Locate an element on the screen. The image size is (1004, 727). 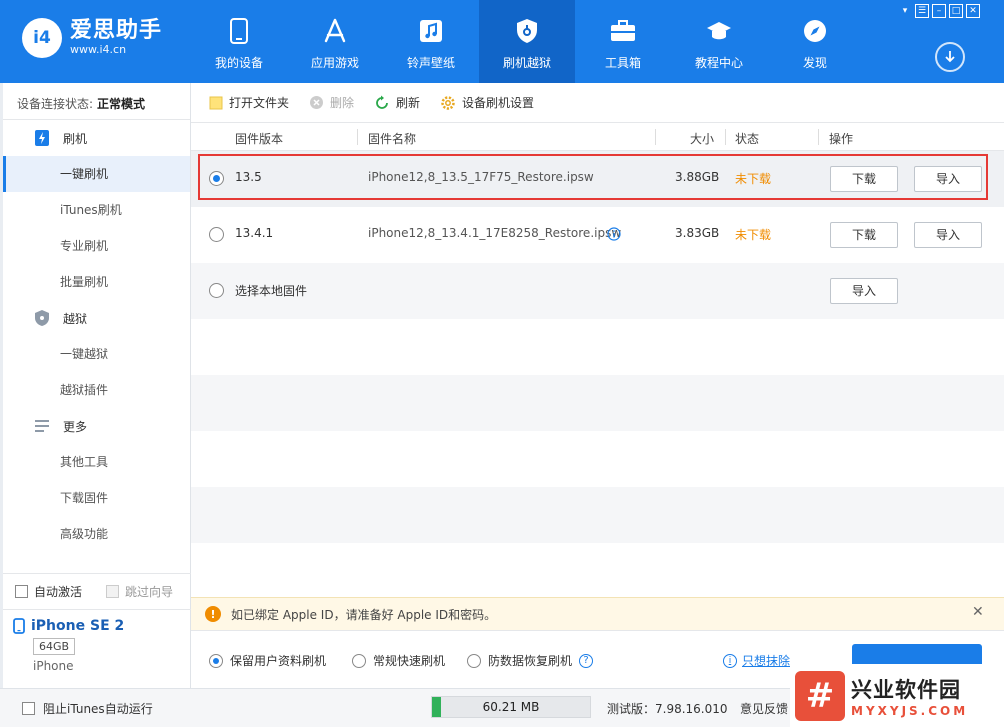
anti-recovery-radio is located at coordinates (474, 660).